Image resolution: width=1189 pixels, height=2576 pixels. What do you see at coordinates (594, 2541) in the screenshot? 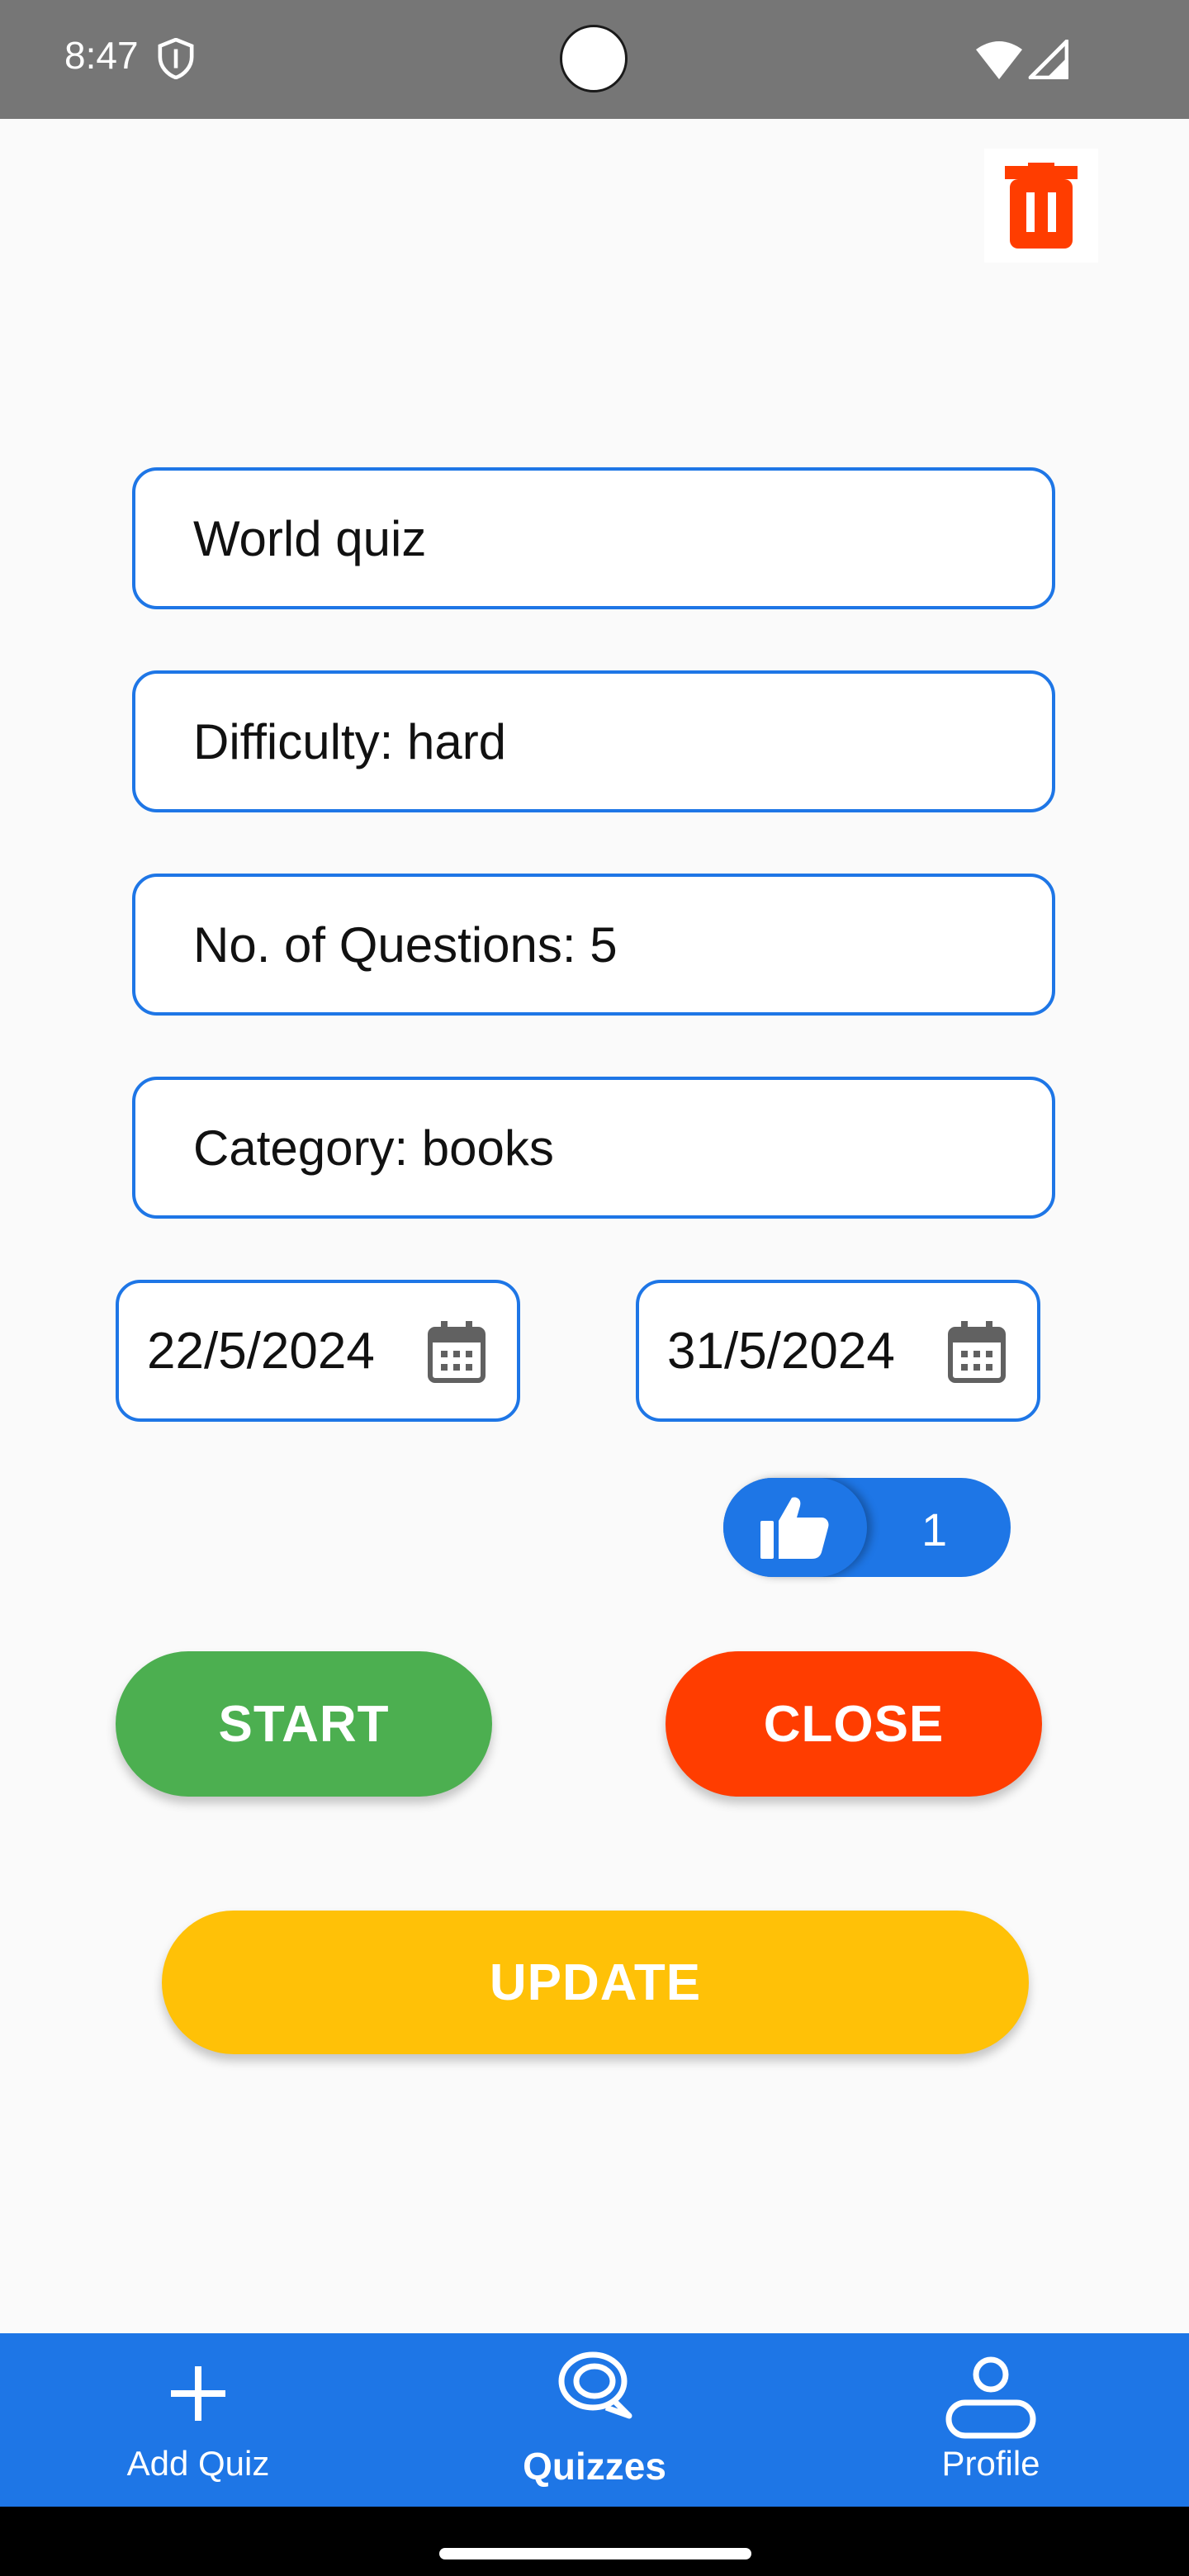
I see `gesture-bar` at bounding box center [594, 2541].